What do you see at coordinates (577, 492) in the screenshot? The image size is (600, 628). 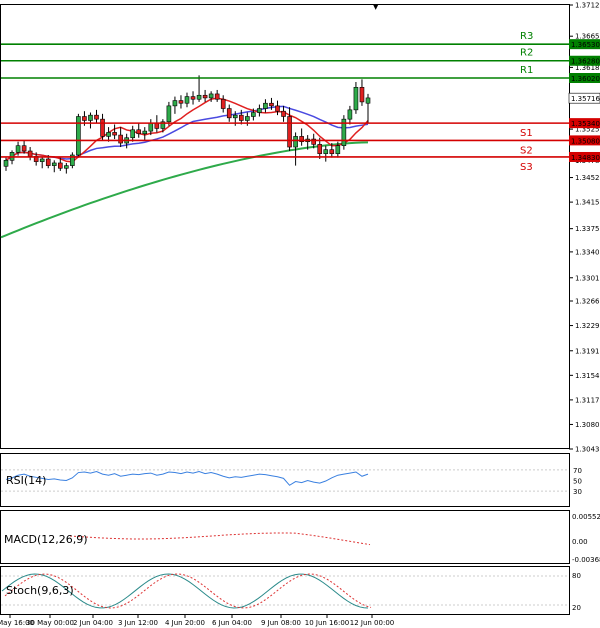 I see `rsi-tick-label: 30` at bounding box center [577, 492].